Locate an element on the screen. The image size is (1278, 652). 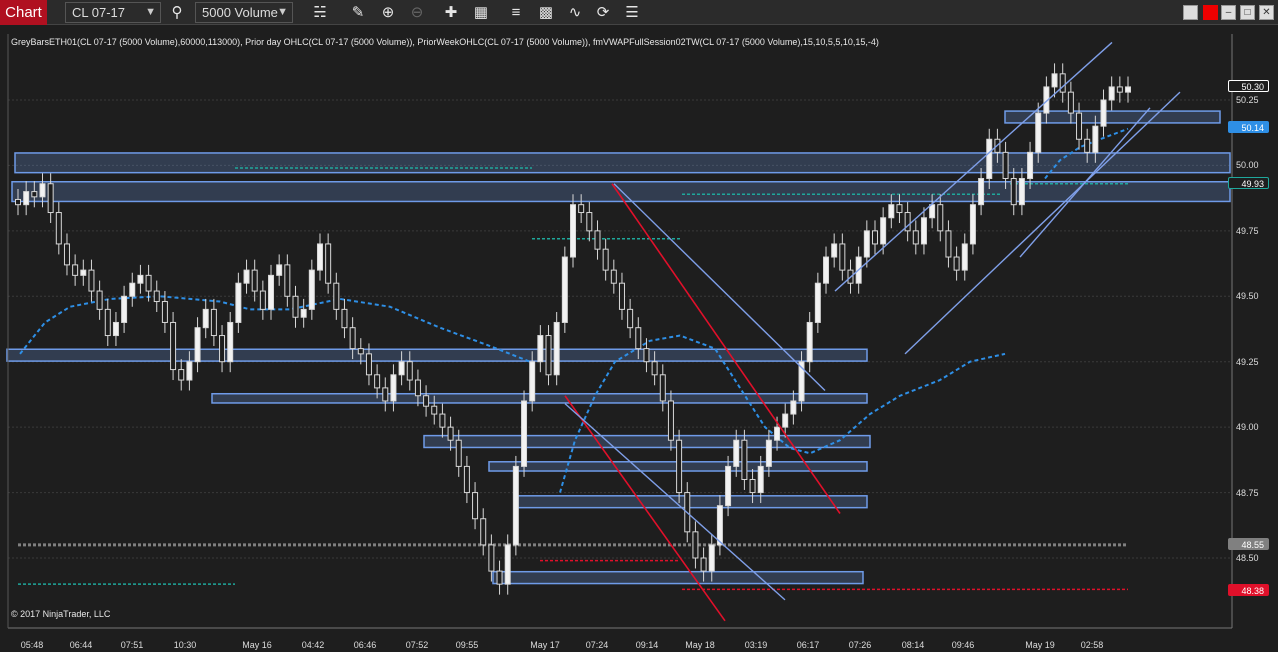
prior-close-tag: 49.93 is located at coordinates (1248, 183).